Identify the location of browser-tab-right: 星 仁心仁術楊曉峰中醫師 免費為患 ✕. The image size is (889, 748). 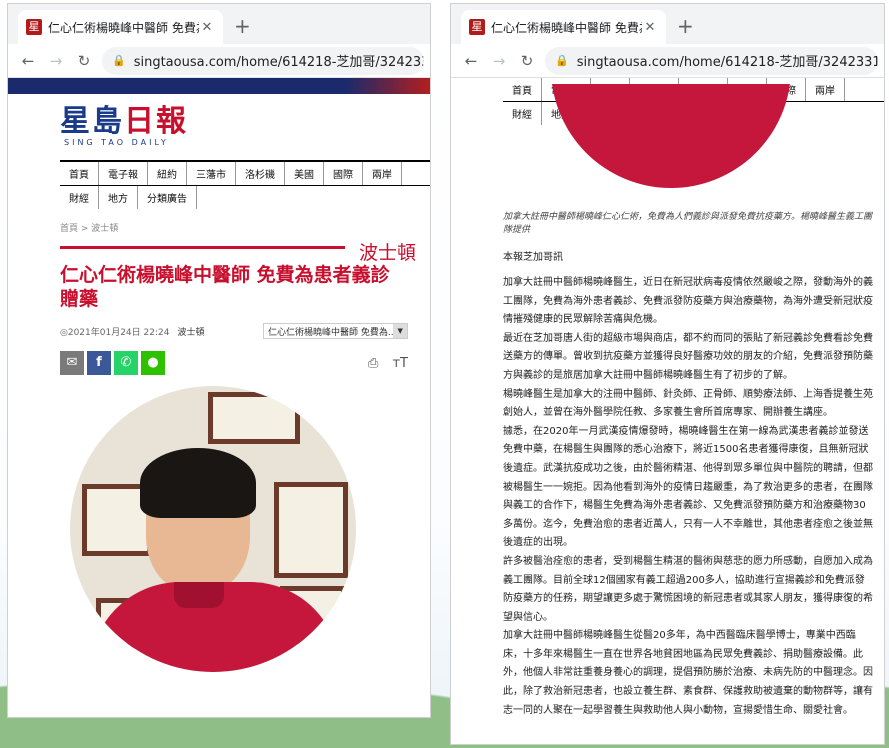
(563, 27).